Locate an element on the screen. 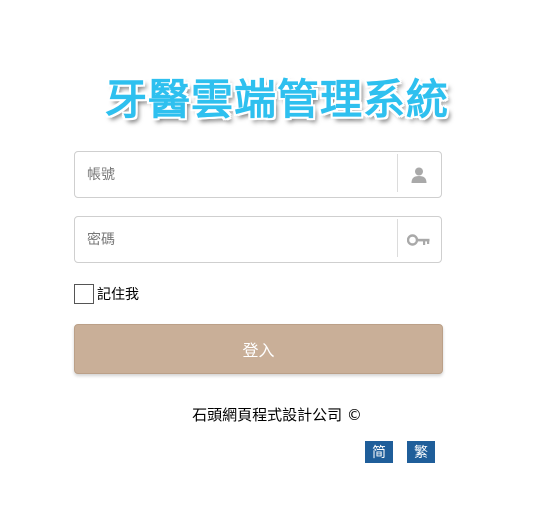 Image resolution: width=554 pixels, height=507 pixels. remember-me-label: 記住我 is located at coordinates (118, 295).